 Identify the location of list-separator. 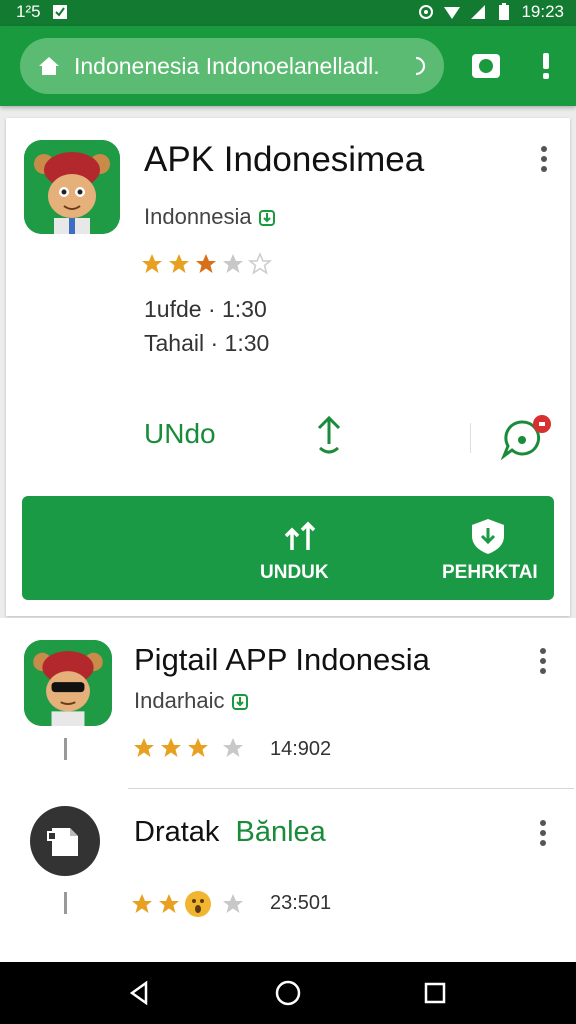
(351, 788).